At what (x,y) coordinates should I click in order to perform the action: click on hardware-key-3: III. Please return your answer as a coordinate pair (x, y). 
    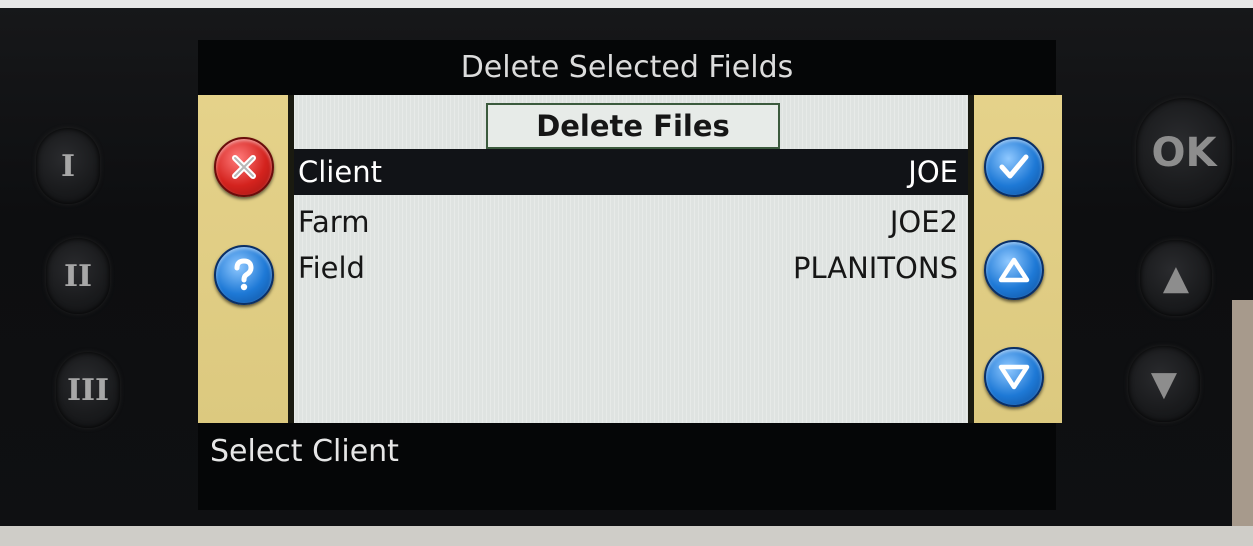
    Looking at the image, I should click on (88, 390).